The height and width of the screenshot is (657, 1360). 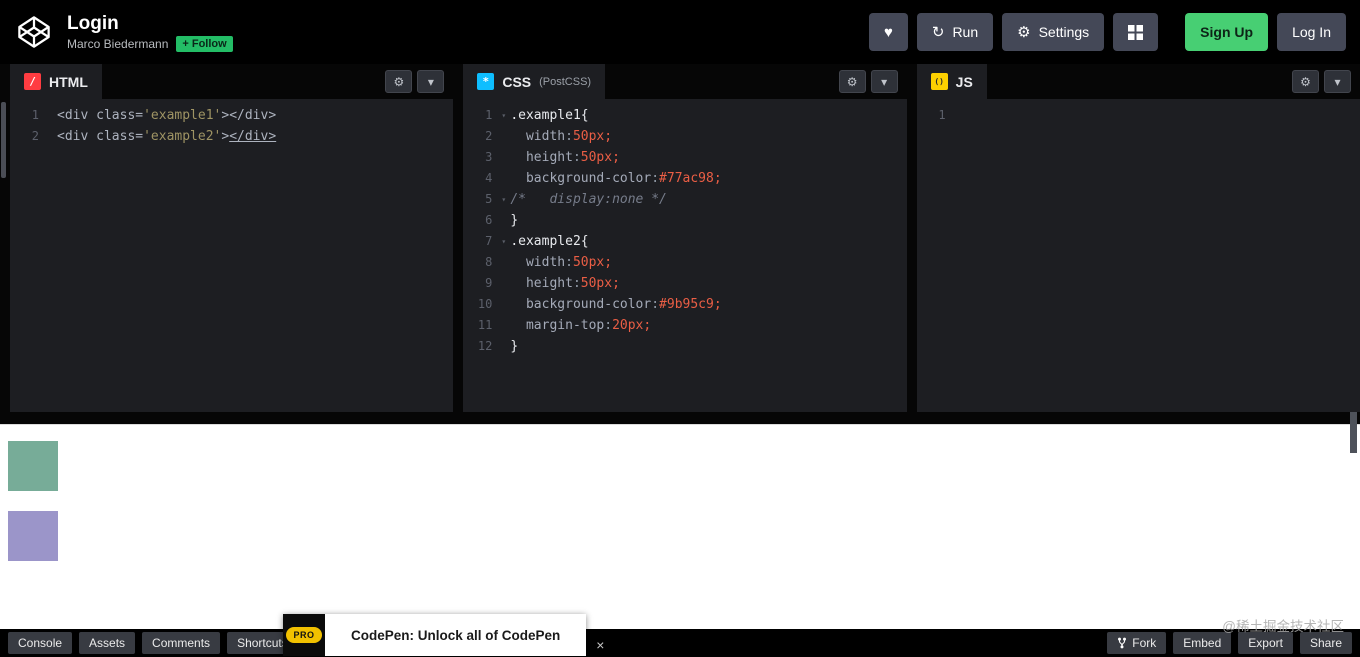 I want to click on css-code-line: 8 width:50px;, so click(x=684, y=262).